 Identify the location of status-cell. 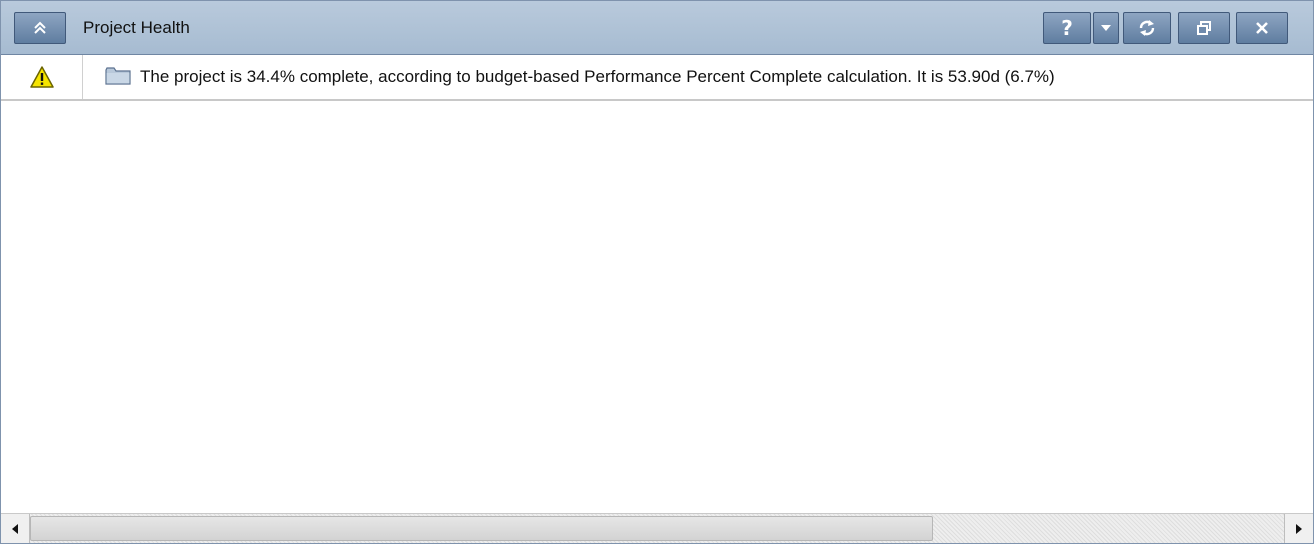
(42, 77).